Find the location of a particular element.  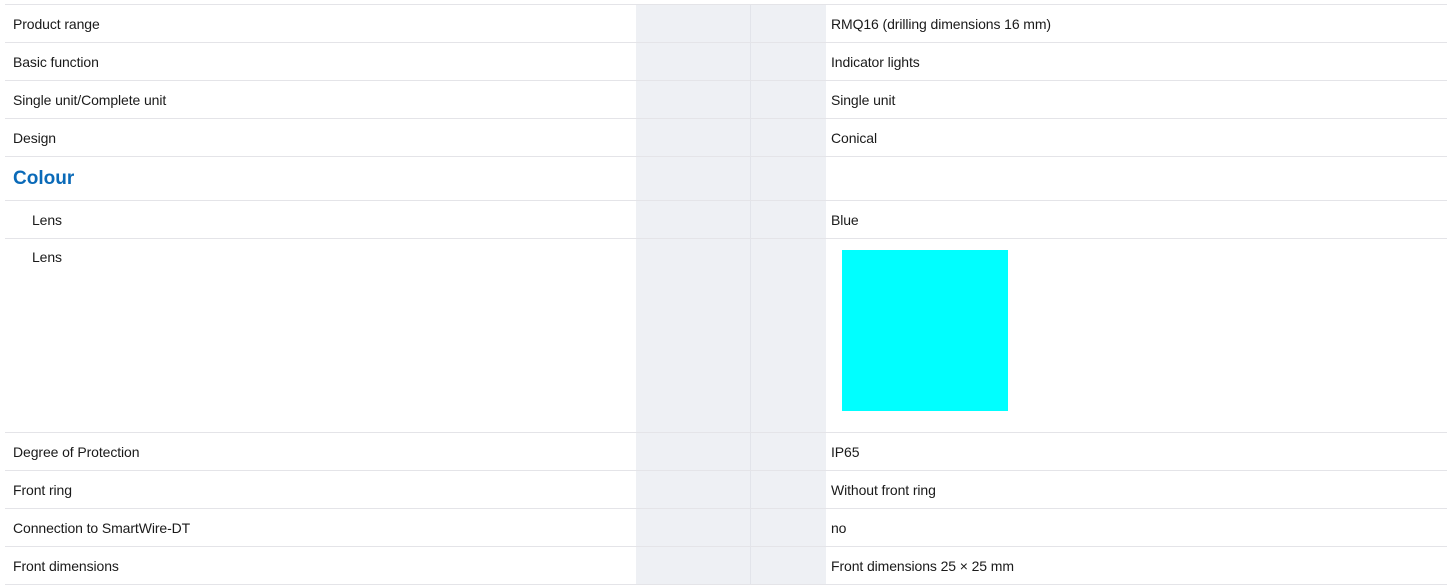

spec-row-unit: Single unit/Complete unit Single unit is located at coordinates (726, 99).